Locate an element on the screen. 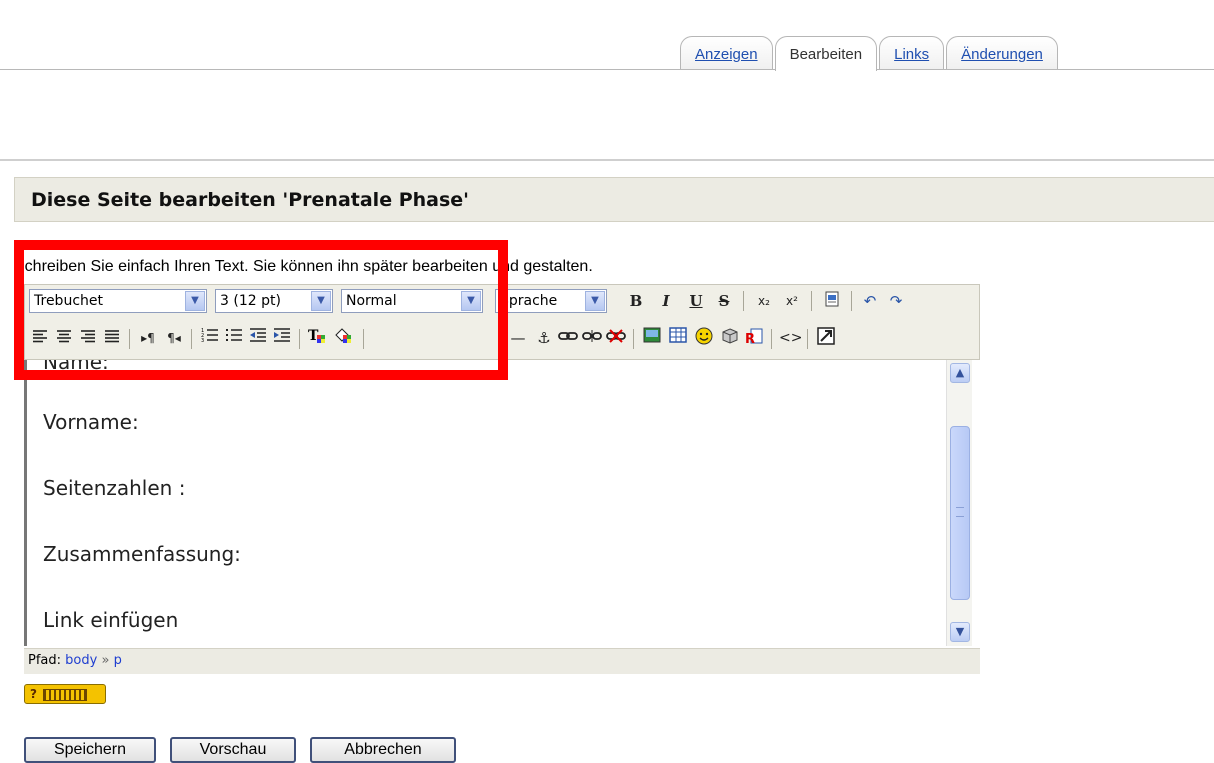  path-item-body: body is located at coordinates (81, 660).